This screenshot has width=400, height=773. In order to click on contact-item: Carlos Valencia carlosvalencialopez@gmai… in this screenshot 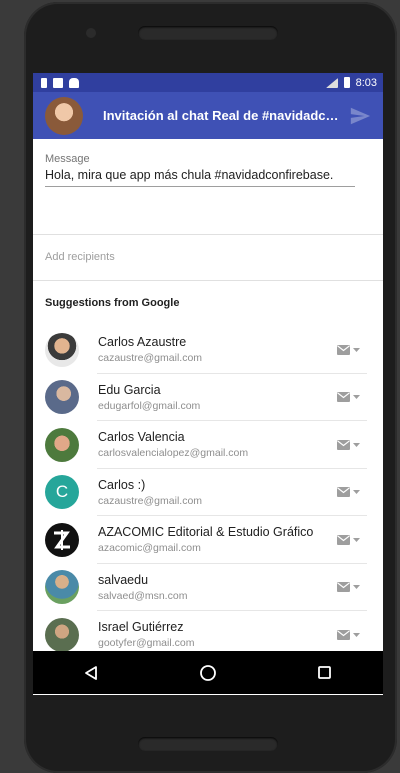, I will do `click(208, 445)`.